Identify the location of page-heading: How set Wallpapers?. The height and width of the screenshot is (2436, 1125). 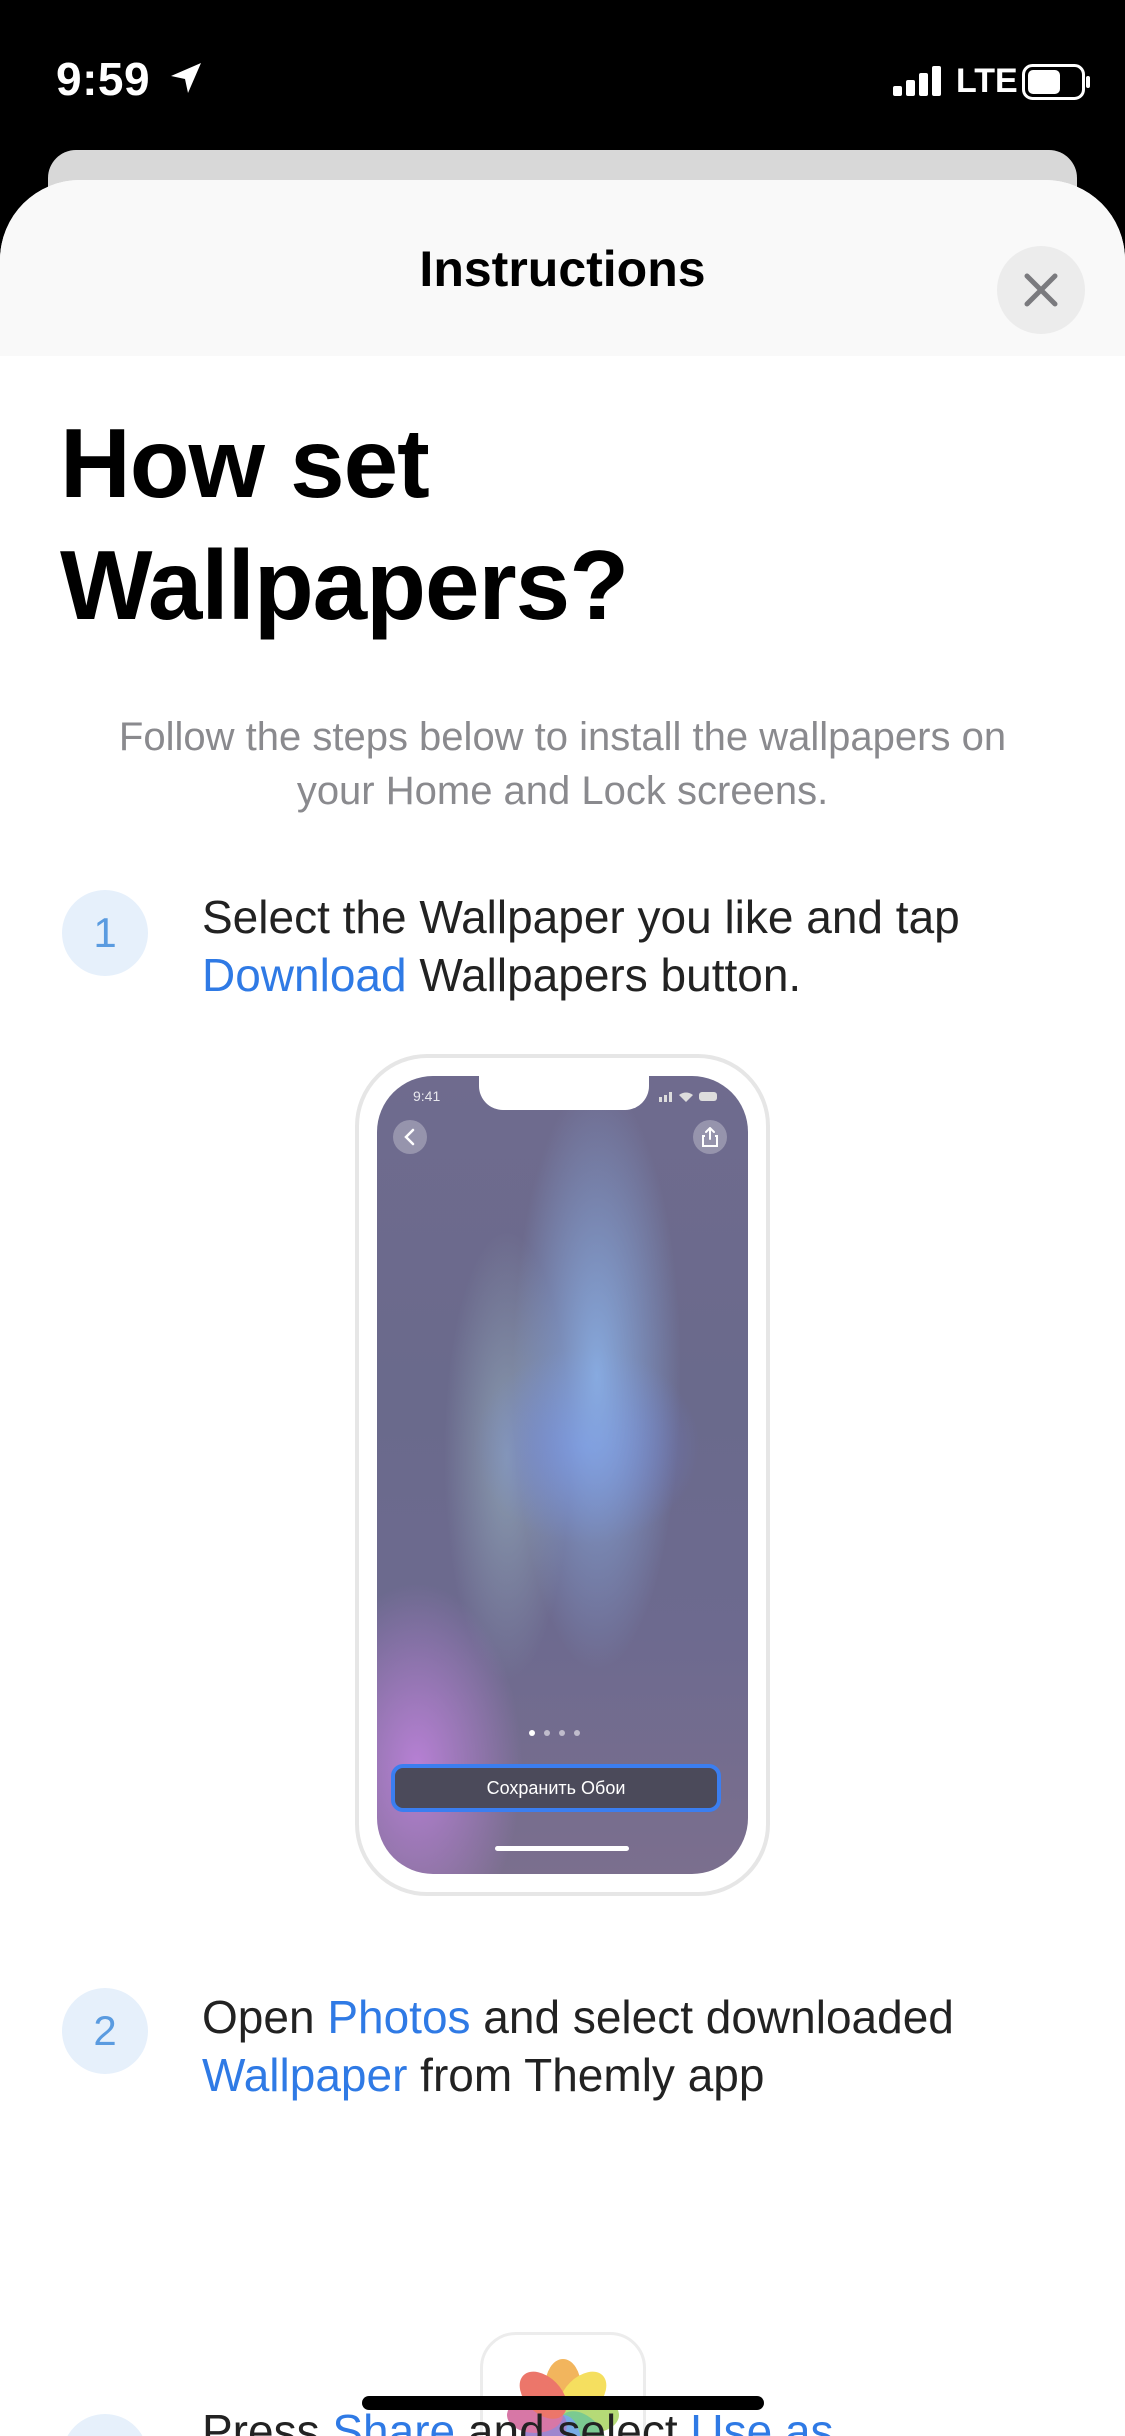
(560, 524).